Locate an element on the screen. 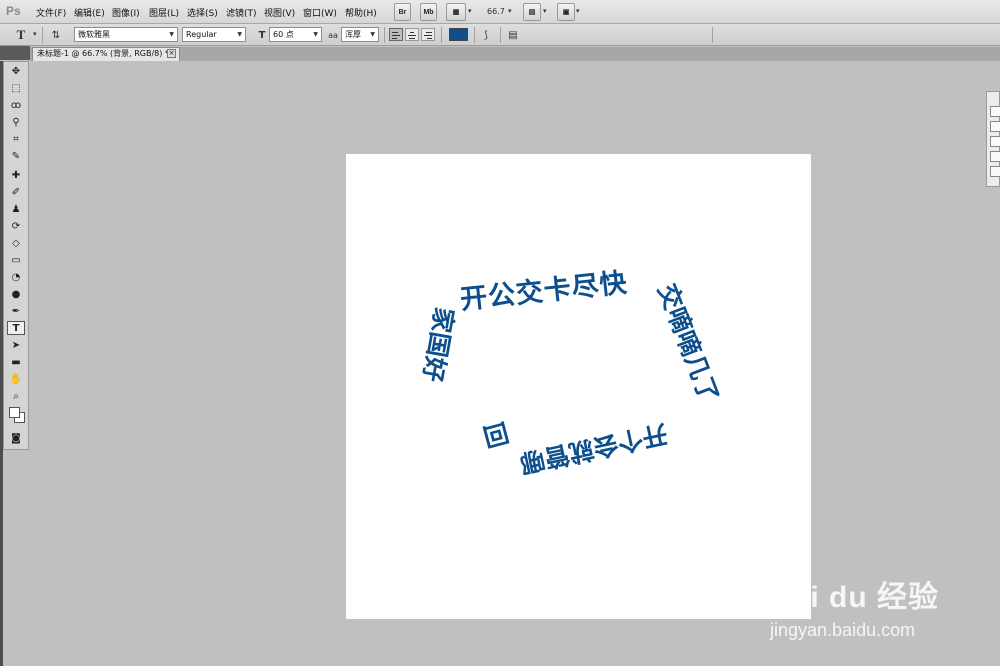 The image size is (1000, 666). font-style-select: Regular ▼ is located at coordinates (214, 34).